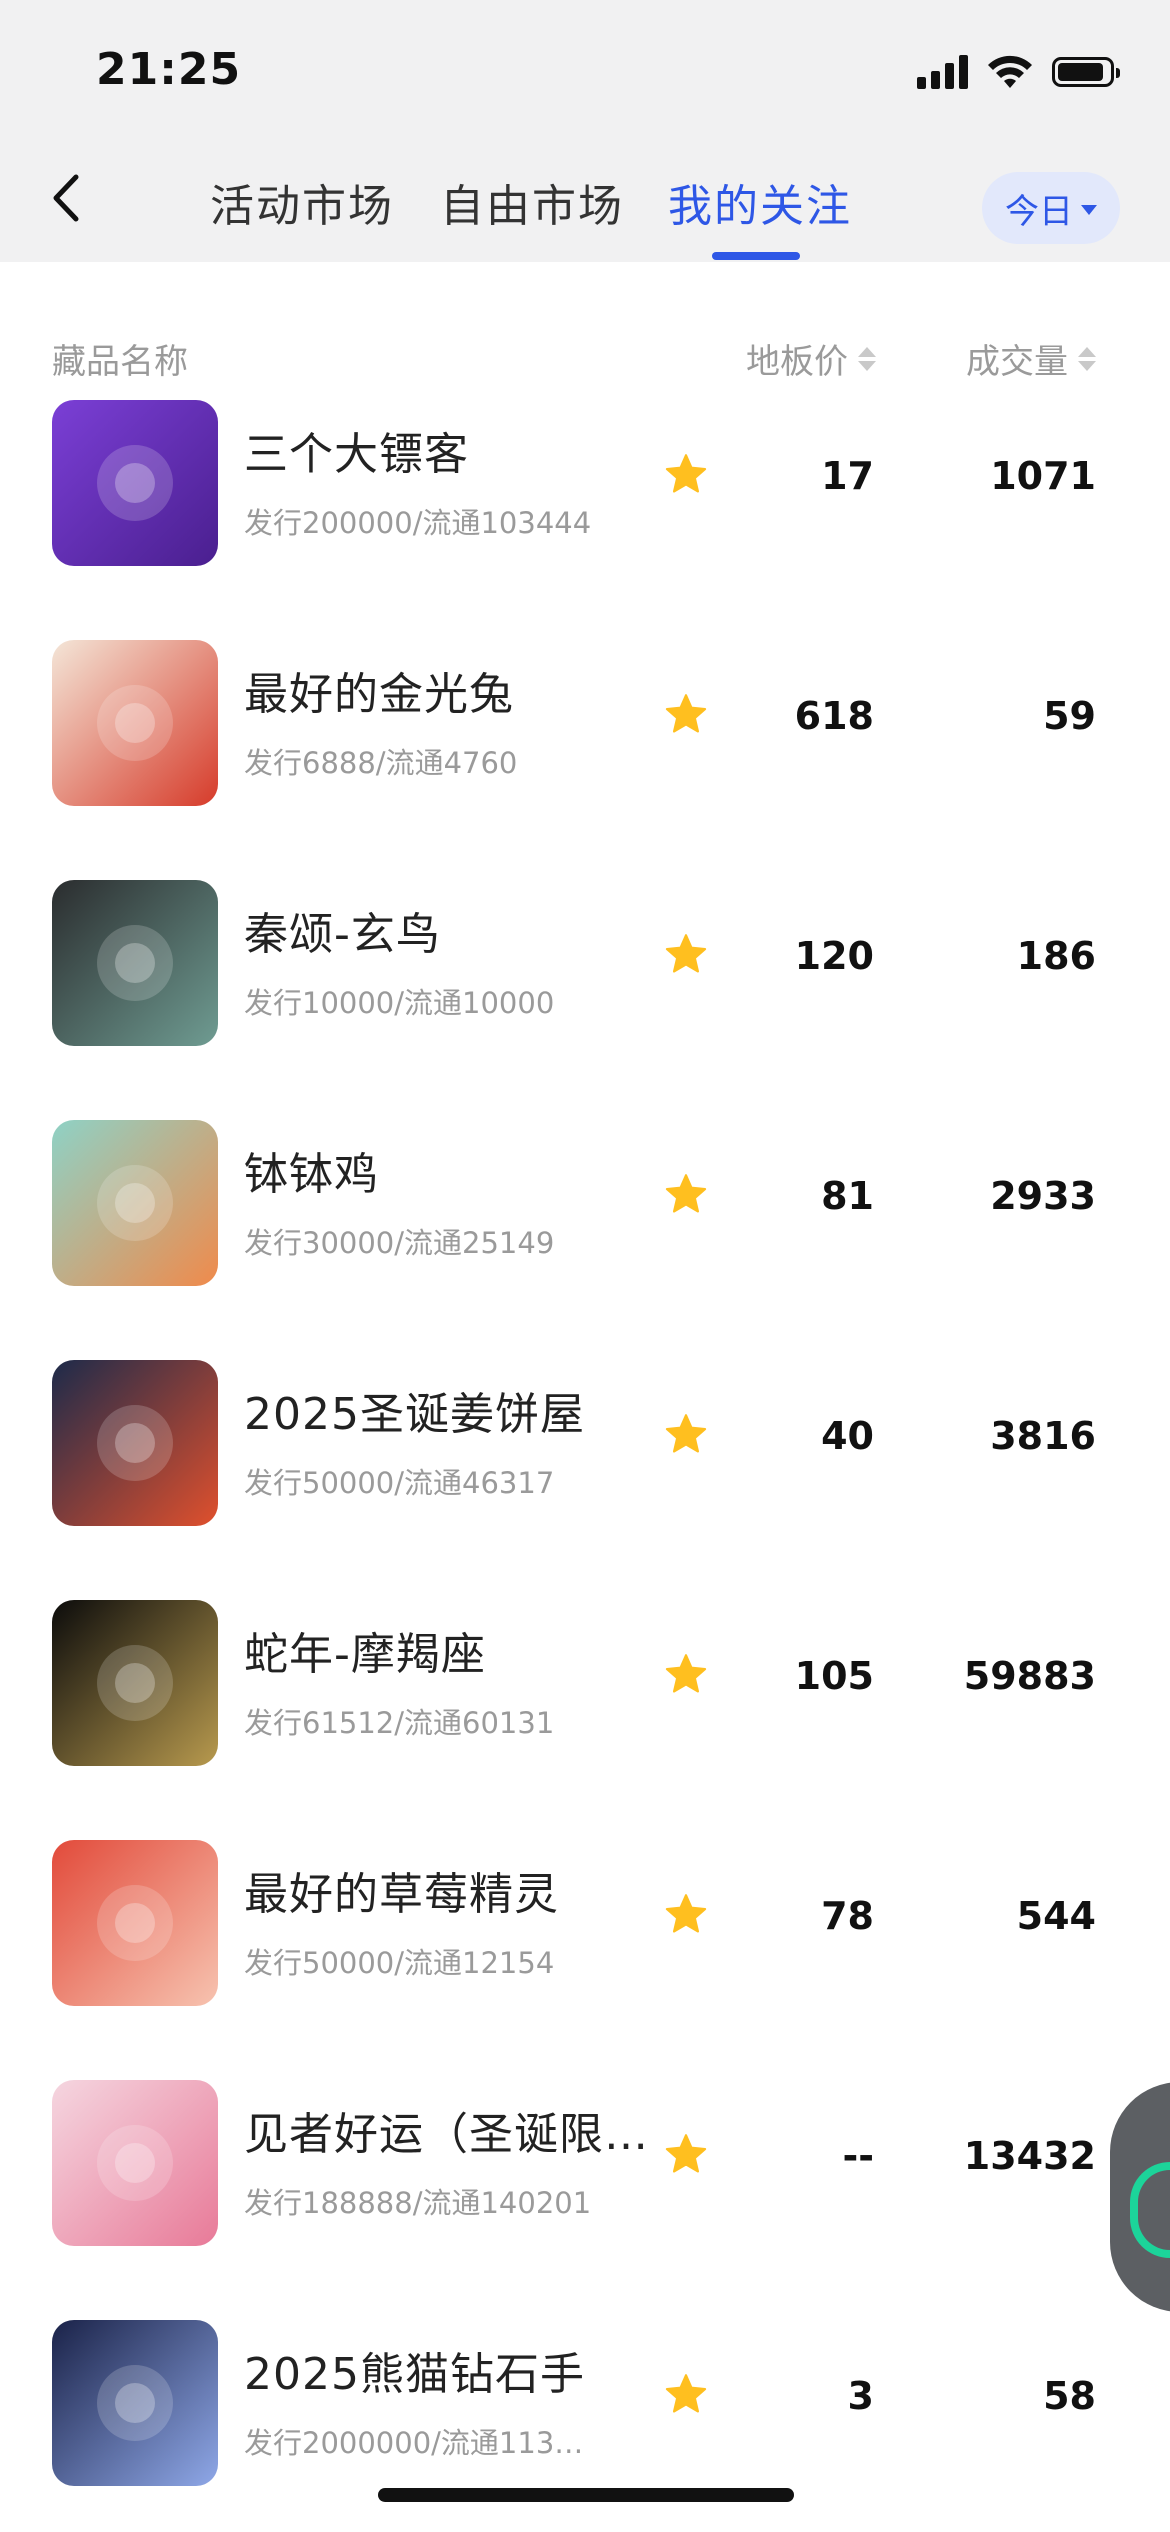 The image size is (1170, 2532). What do you see at coordinates (585, 760) in the screenshot?
I see `list-item: 最好的金光兔发行6888/流通4760 618 59` at bounding box center [585, 760].